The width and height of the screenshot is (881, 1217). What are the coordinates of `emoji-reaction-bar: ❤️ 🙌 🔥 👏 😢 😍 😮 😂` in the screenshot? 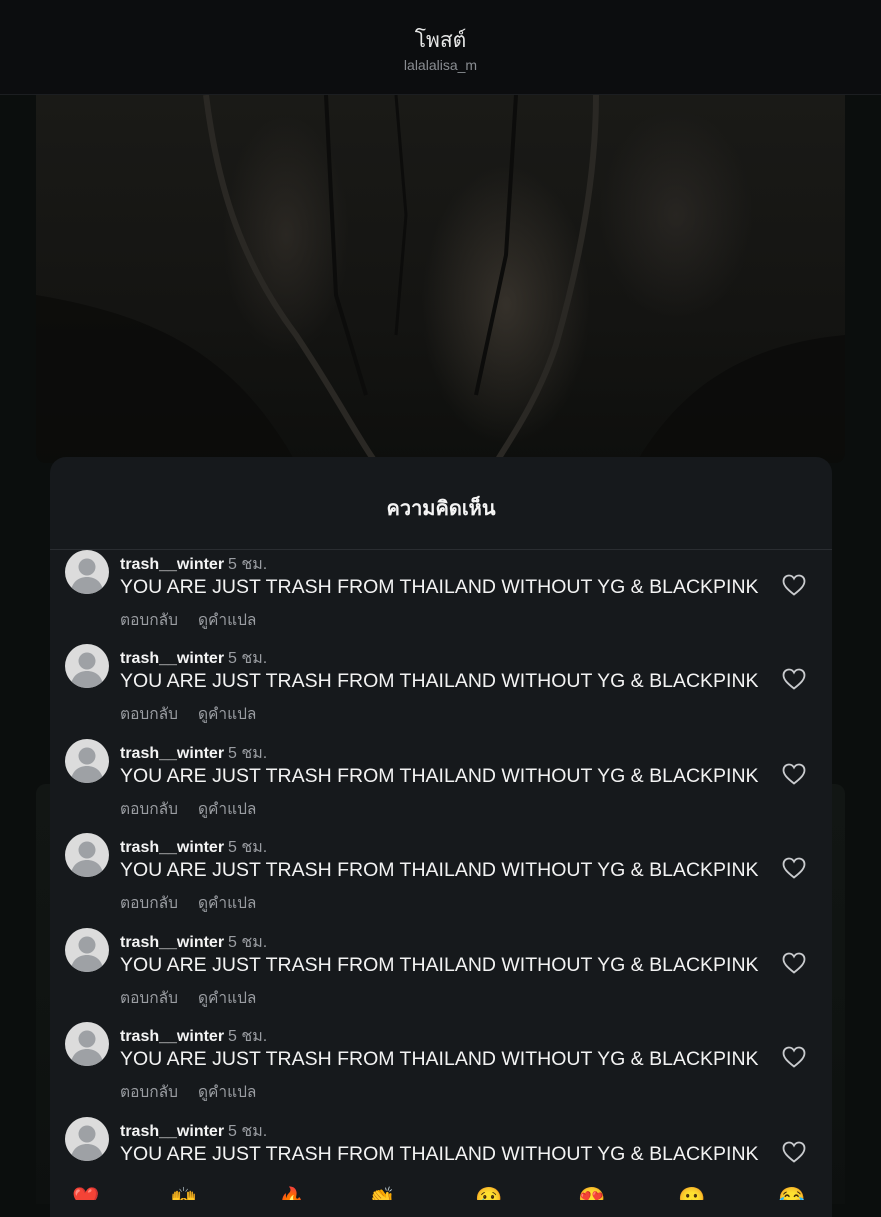 It's located at (441, 1190).